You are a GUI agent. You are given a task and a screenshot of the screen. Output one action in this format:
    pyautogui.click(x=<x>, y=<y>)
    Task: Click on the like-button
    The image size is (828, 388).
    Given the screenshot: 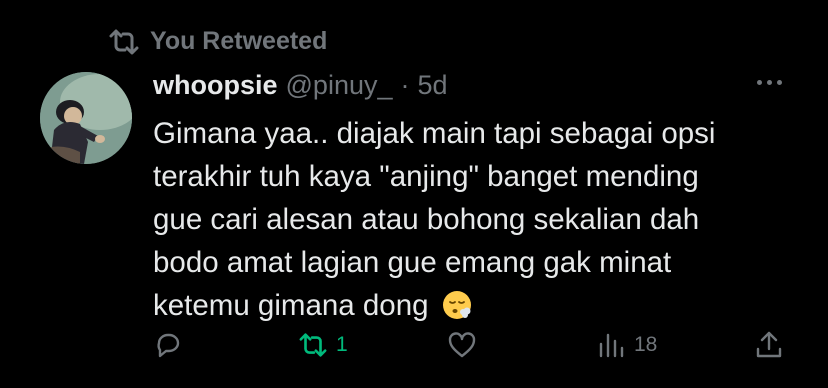 What is the action you would take?
    pyautogui.click(x=466, y=345)
    